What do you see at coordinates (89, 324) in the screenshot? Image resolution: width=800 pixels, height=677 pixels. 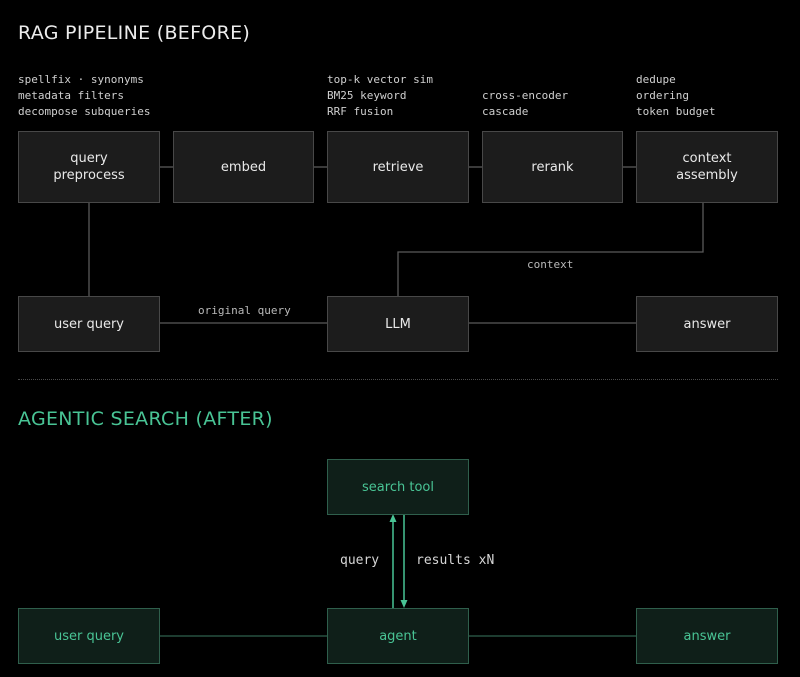 I see `node-user-query: user query` at bounding box center [89, 324].